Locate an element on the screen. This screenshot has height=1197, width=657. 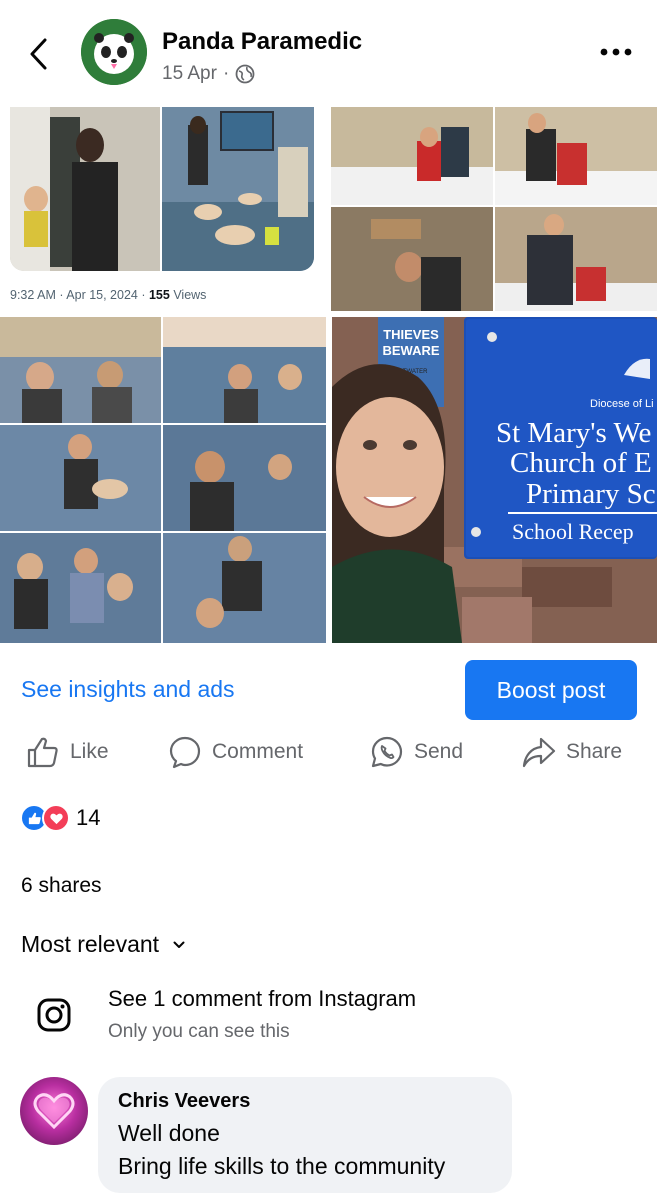
share-arrow-icon is located at coordinates (539, 752).